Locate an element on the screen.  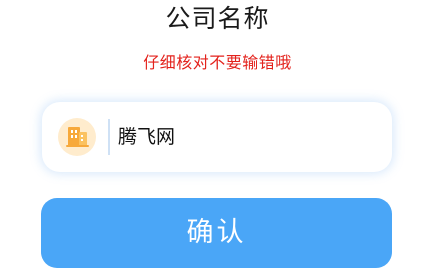
company-name-input is located at coordinates (243, 137).